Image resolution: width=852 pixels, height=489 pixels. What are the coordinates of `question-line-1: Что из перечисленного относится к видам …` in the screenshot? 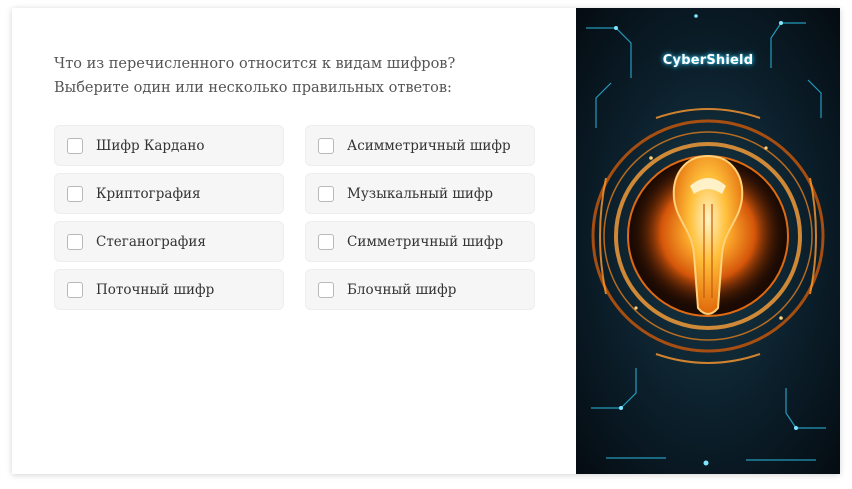 It's located at (255, 64).